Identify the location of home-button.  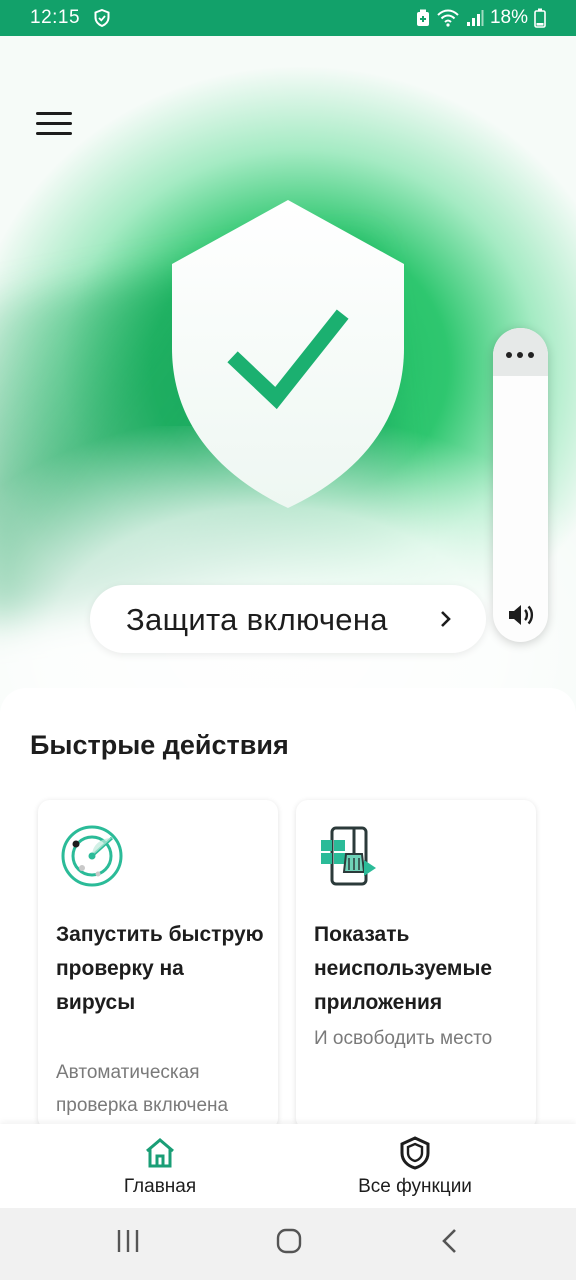
(289, 1241).